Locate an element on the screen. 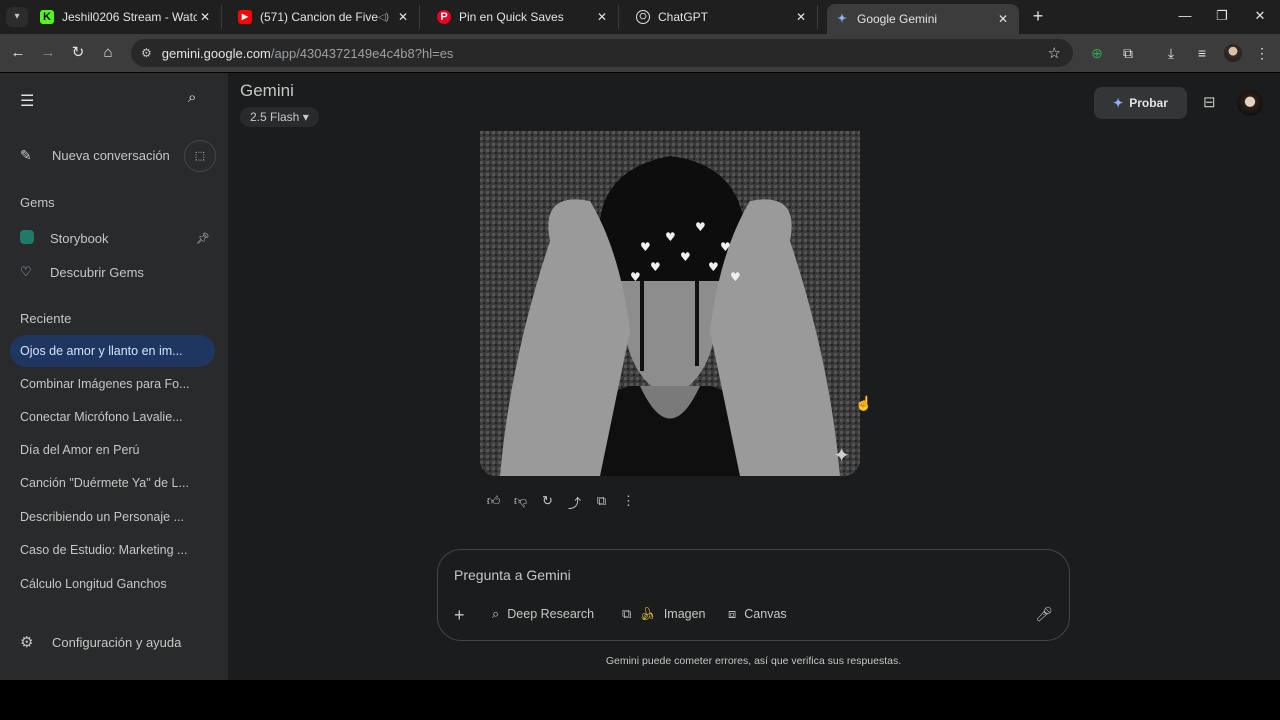  pin-icon: 📌︎ is located at coordinates (203, 238).